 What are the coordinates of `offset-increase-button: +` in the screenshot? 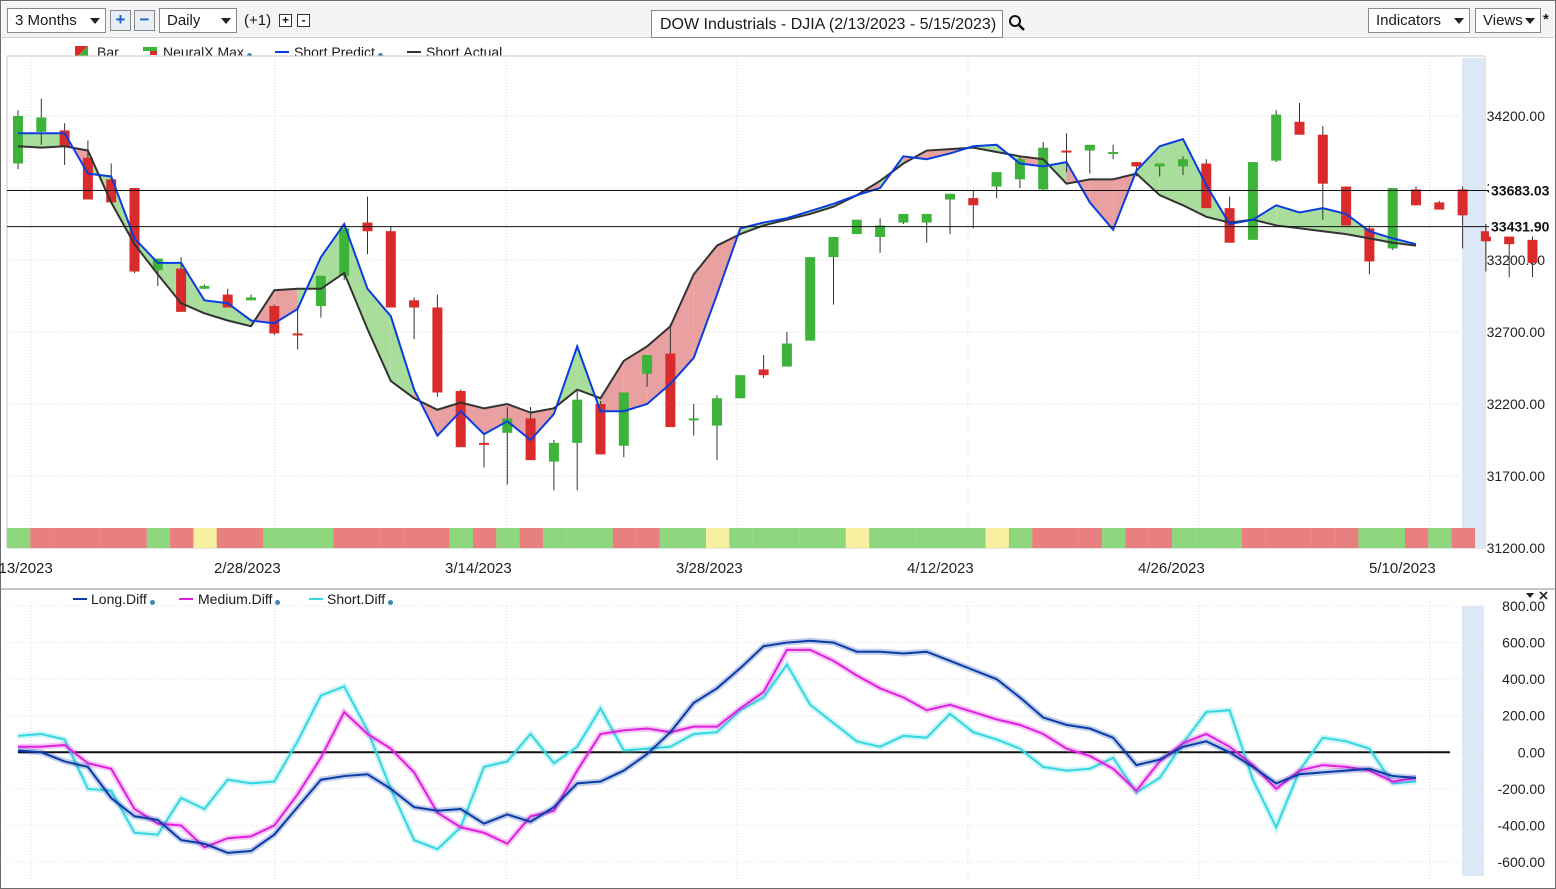 It's located at (285, 20).